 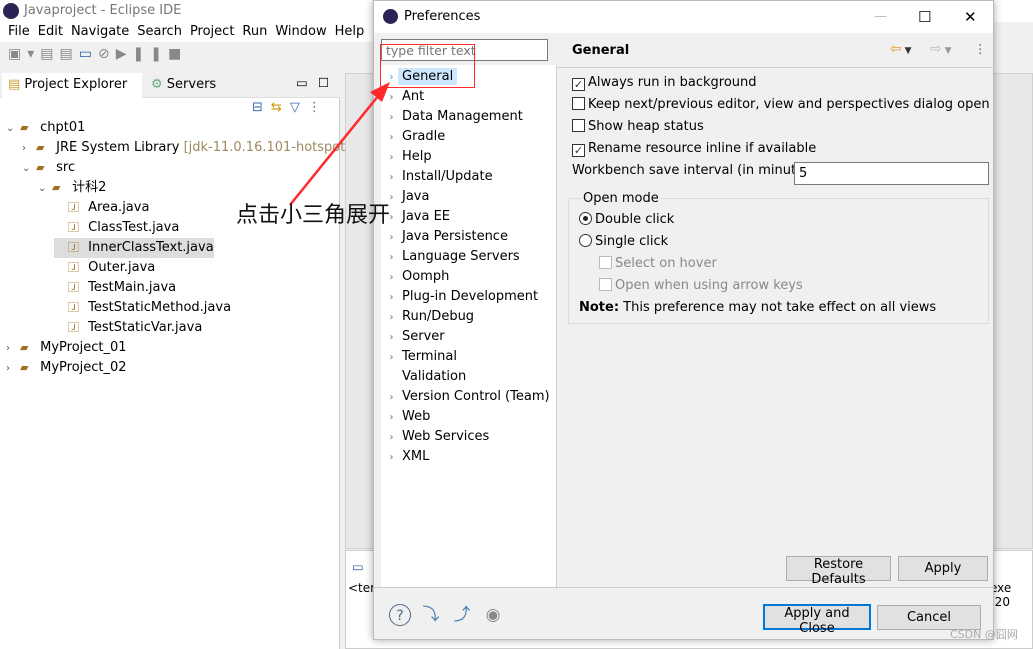 What do you see at coordinates (437, 177) in the screenshot?
I see `nav-item-install-update: › Install/Update` at bounding box center [437, 177].